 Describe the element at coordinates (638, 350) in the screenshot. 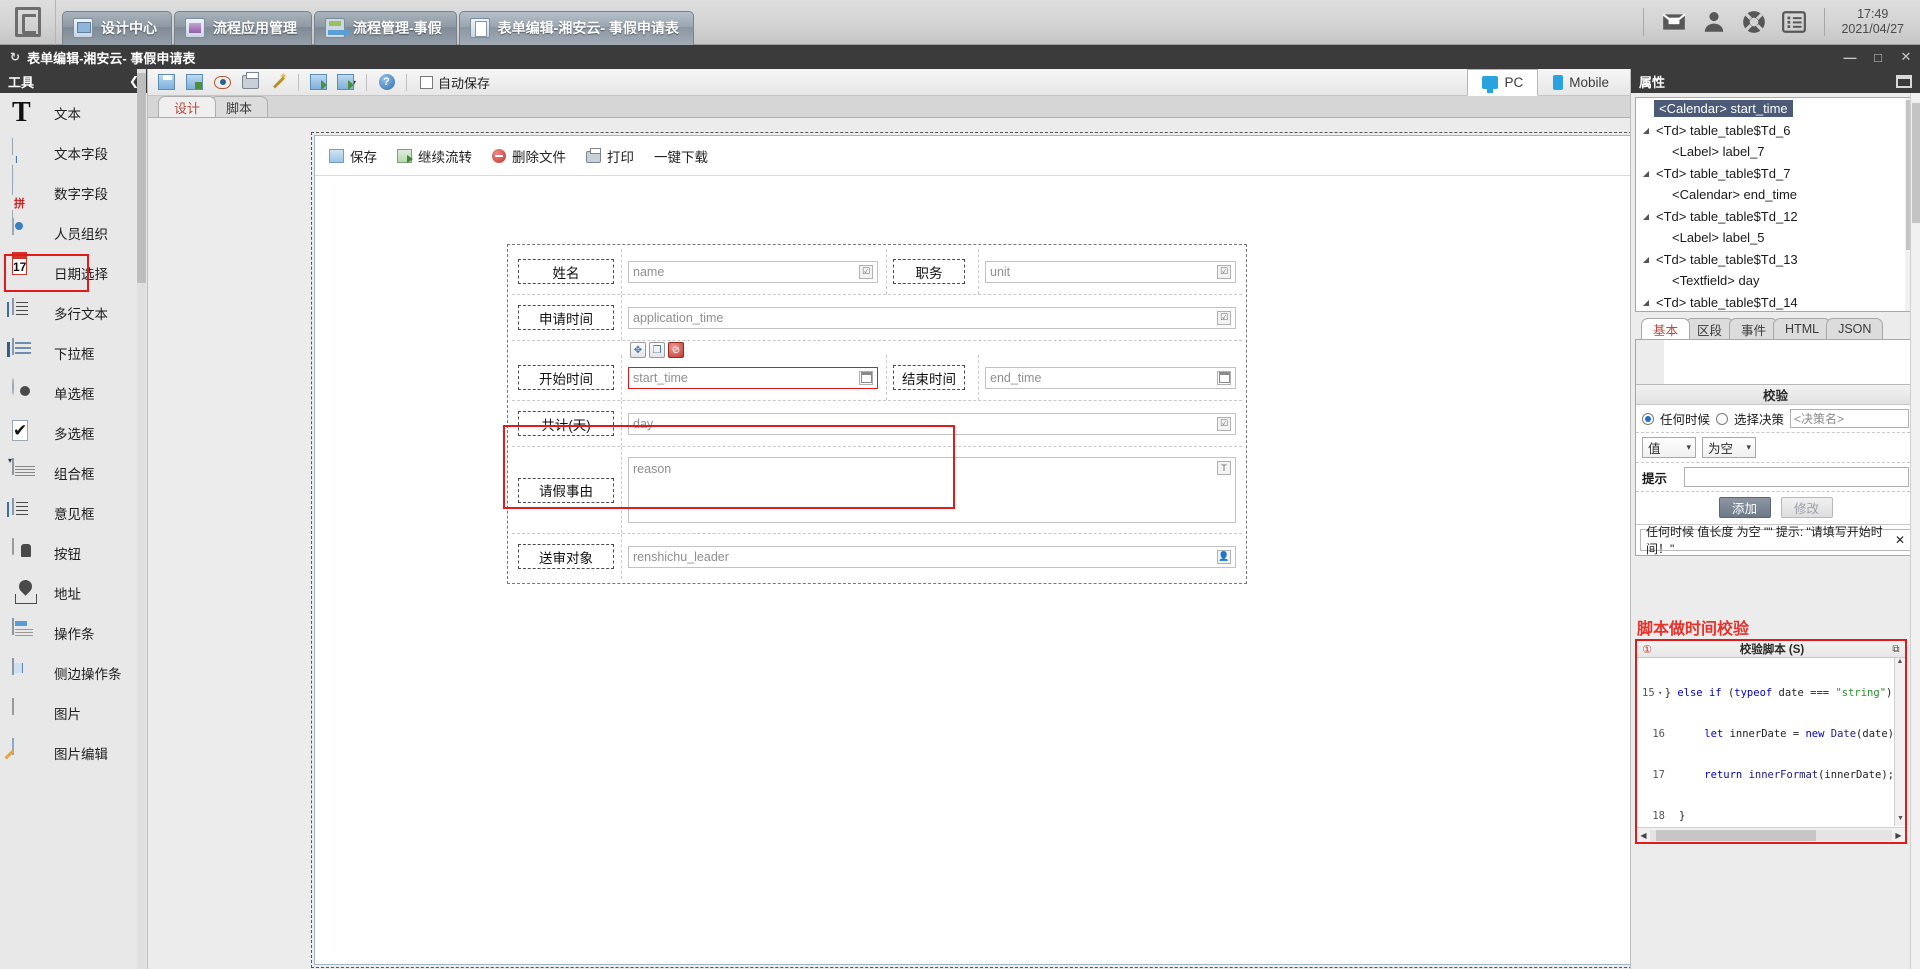

I see `move-handle: ✥` at that location.